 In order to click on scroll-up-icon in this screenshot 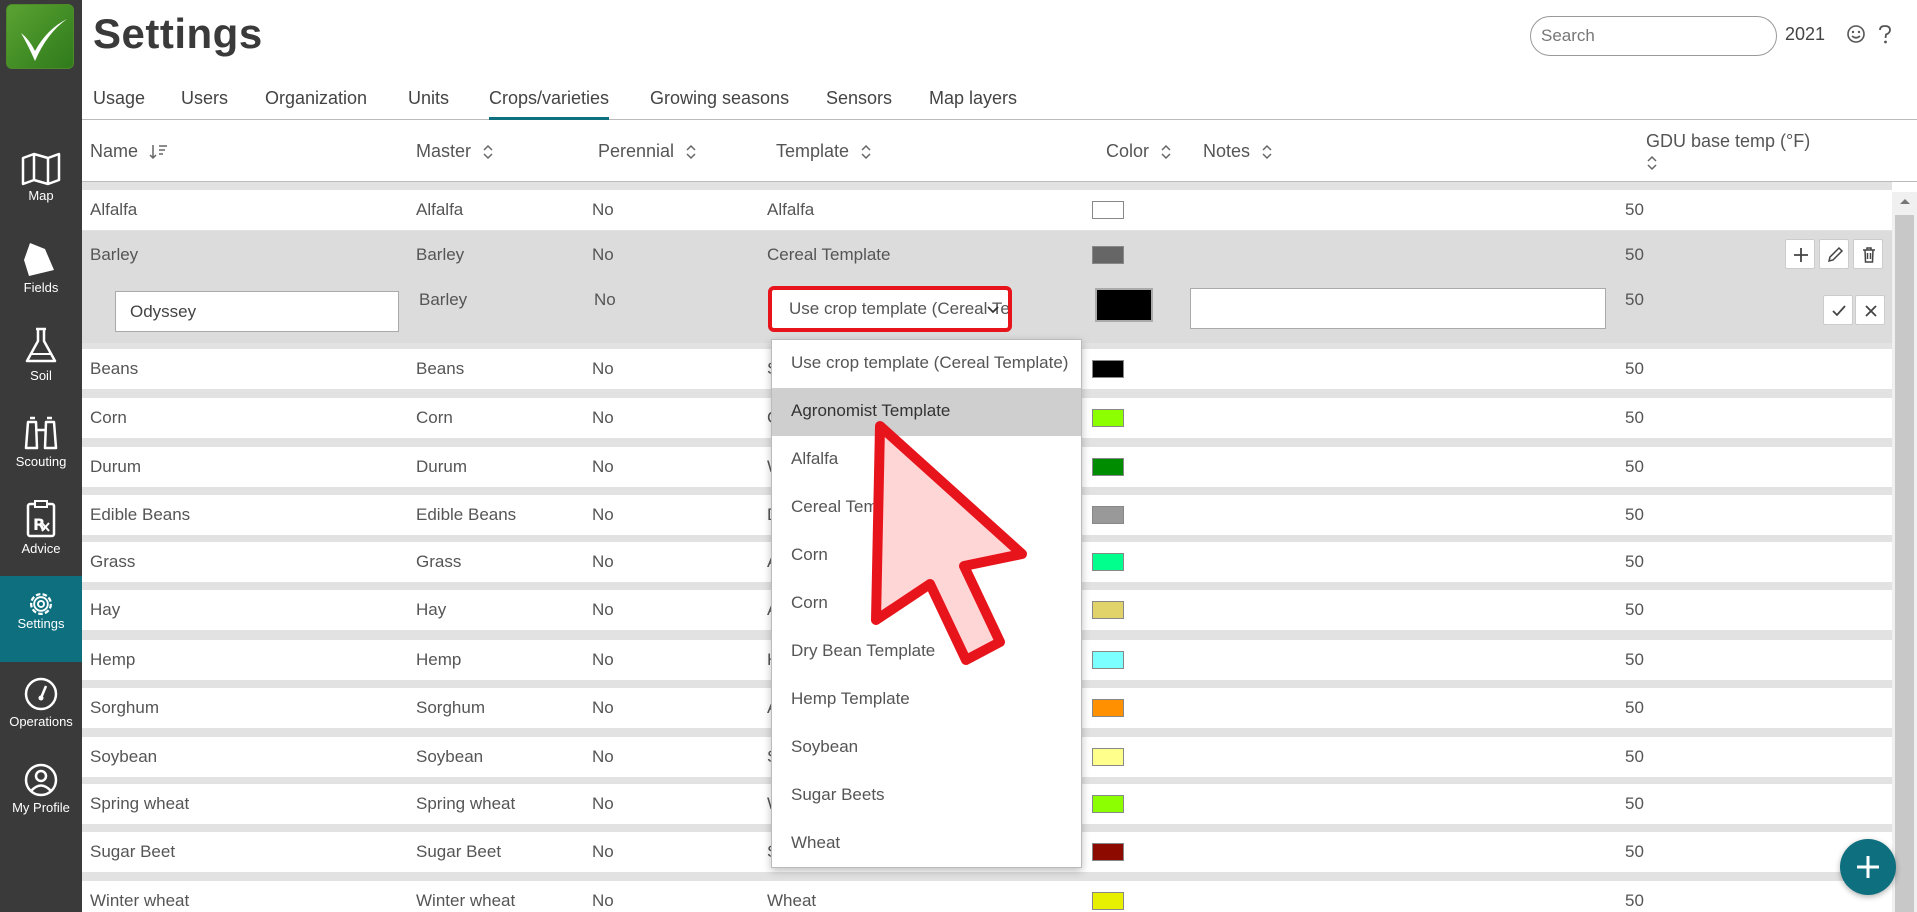, I will do `click(1905, 201)`.